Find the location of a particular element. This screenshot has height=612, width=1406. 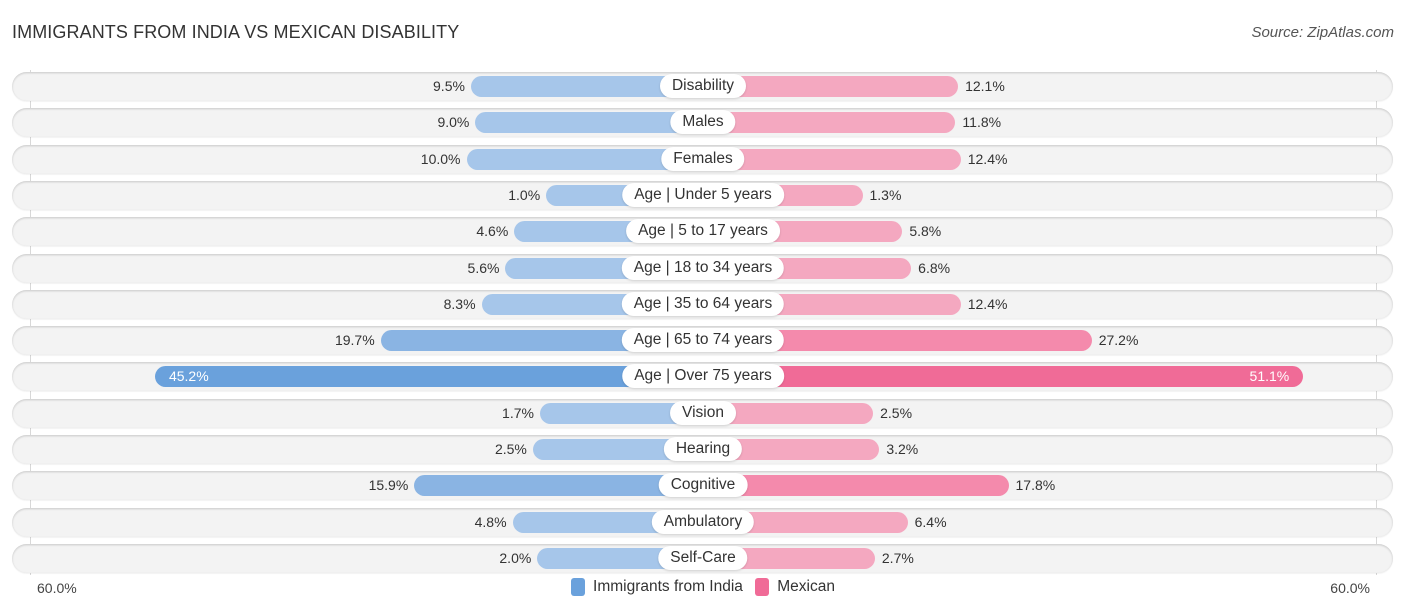

value-label-india: 9.5% is located at coordinates (449, 86).